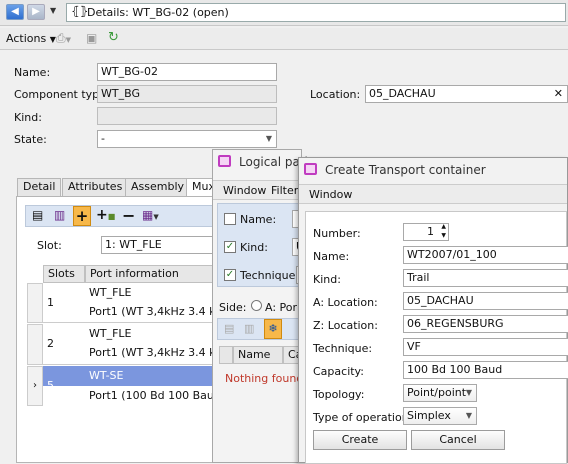 The height and width of the screenshot is (464, 568). What do you see at coordinates (443, 232) in the screenshot?
I see `spin-arrows-icon: ▲ ▼` at bounding box center [443, 232].